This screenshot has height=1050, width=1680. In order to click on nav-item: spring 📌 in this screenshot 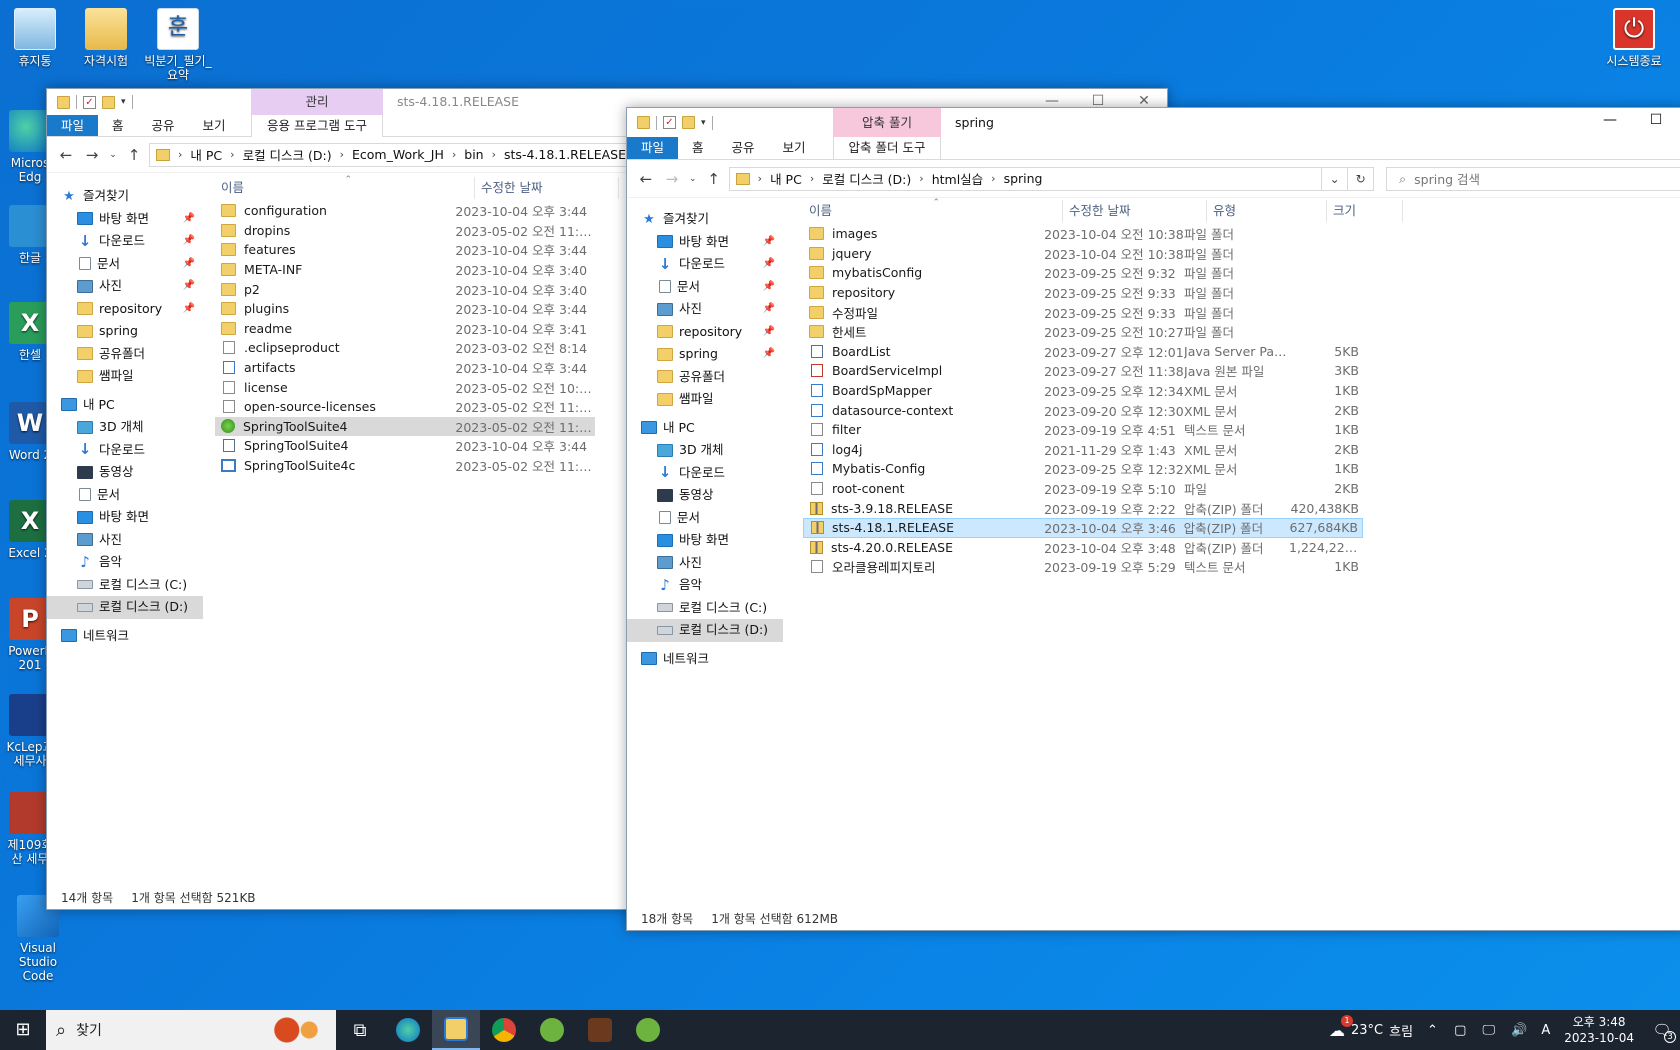, I will do `click(705, 354)`.